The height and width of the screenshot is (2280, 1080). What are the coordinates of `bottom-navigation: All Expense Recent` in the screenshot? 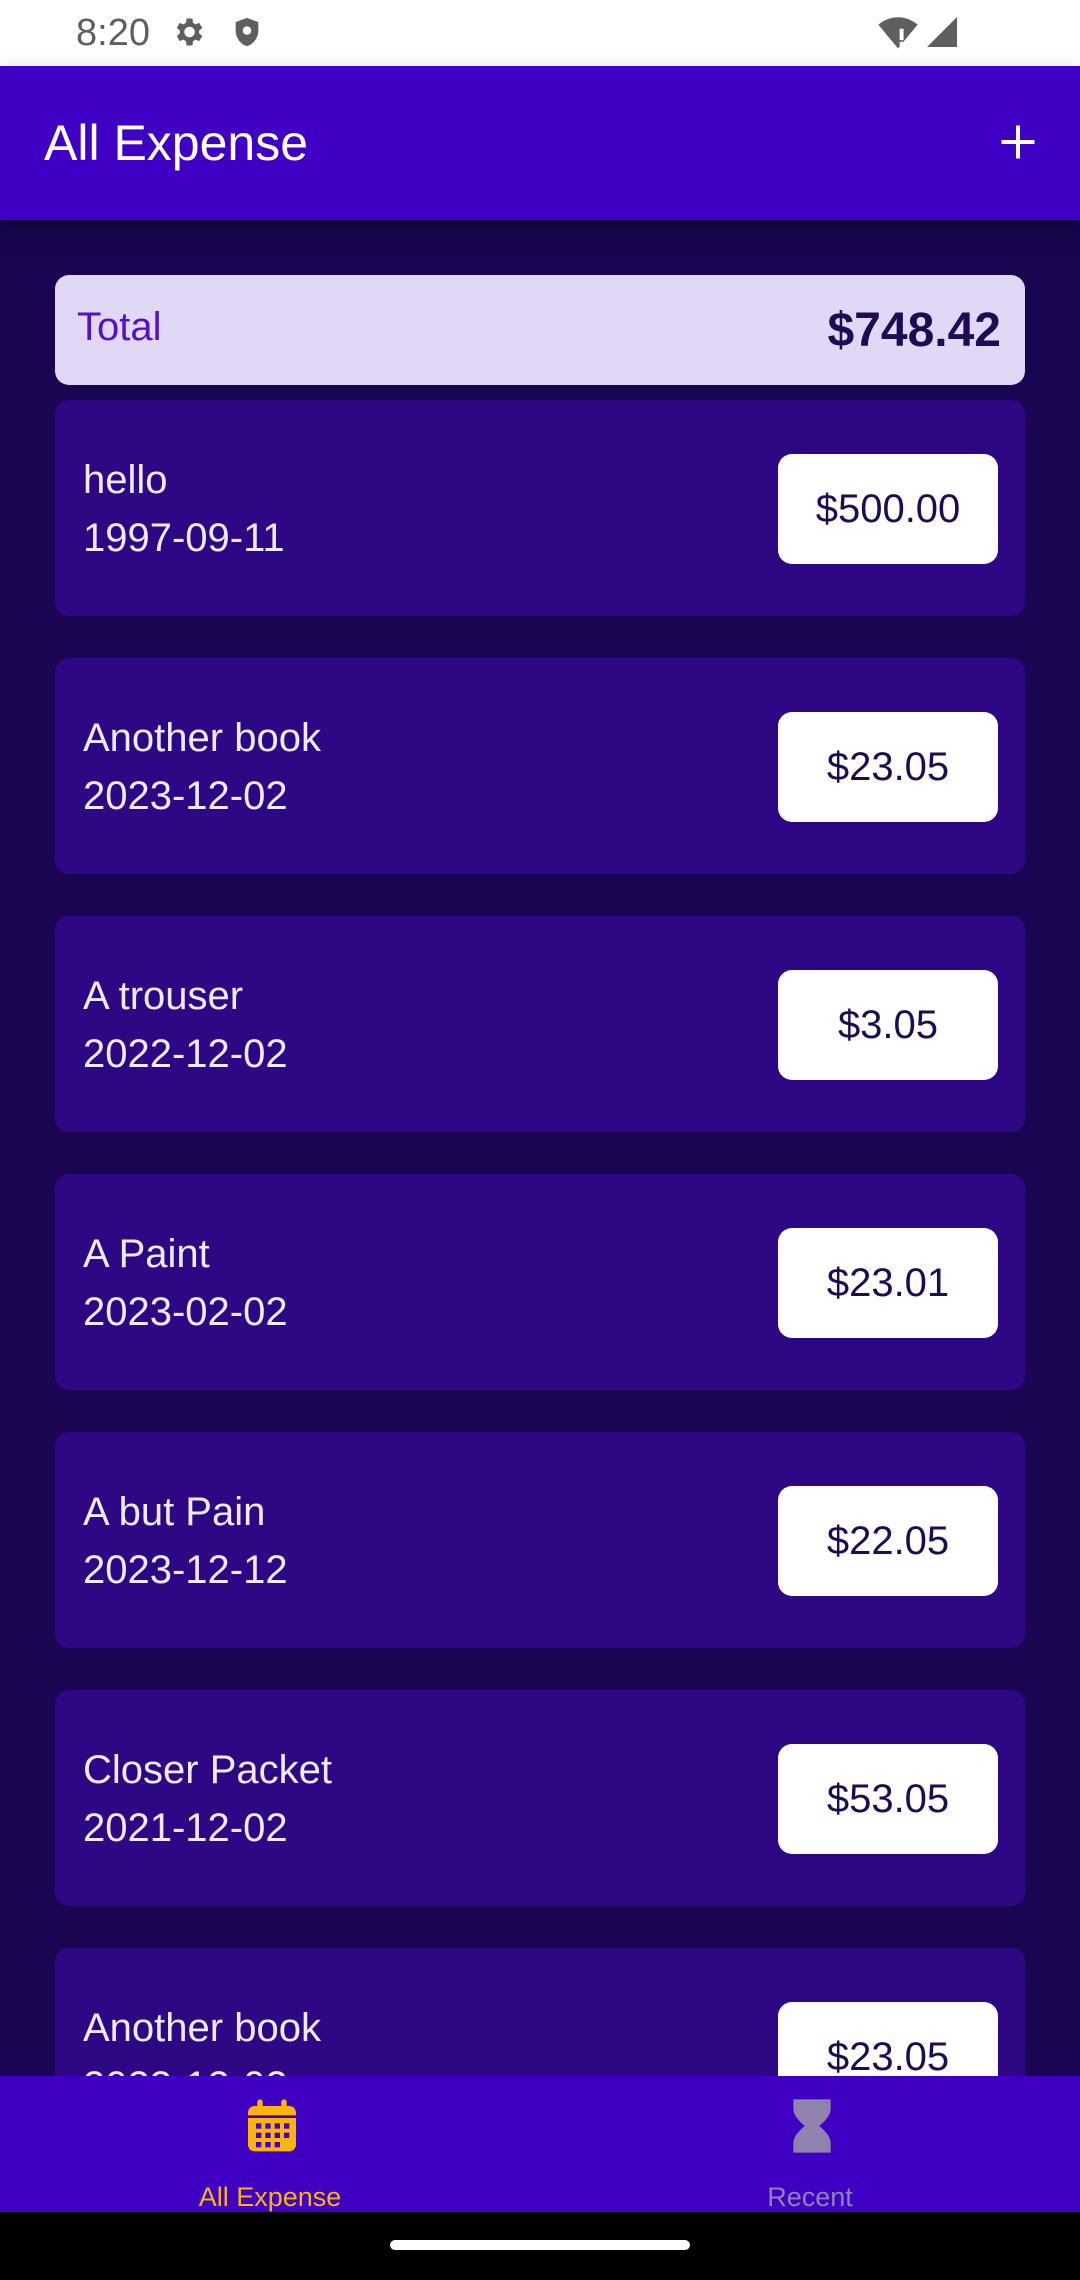 It's located at (540, 2144).